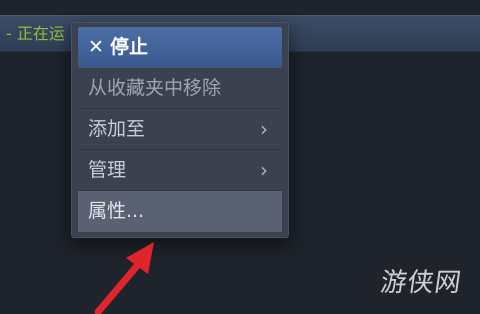  Describe the element at coordinates (107, 170) in the screenshot. I see `menu-item-manage-label: 管理` at that location.